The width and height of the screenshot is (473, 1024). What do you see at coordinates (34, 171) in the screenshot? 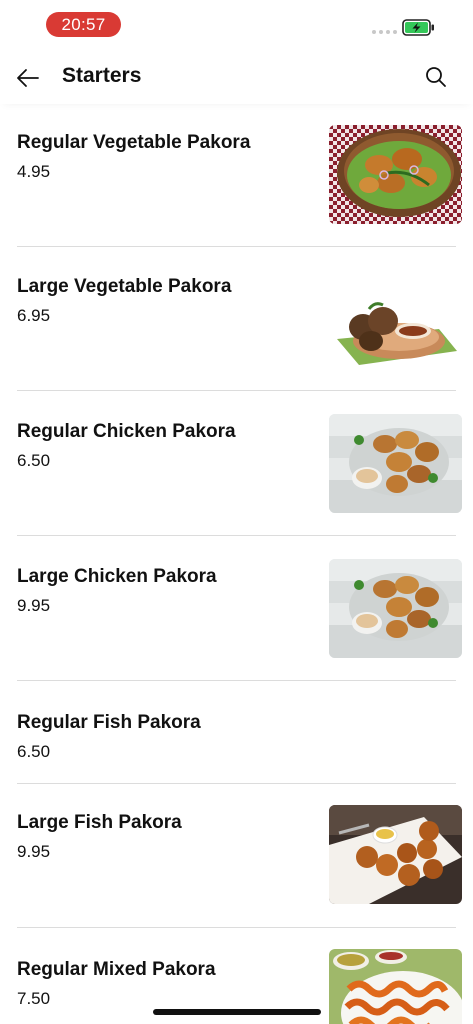
I see `item-price: 4.95` at bounding box center [34, 171].